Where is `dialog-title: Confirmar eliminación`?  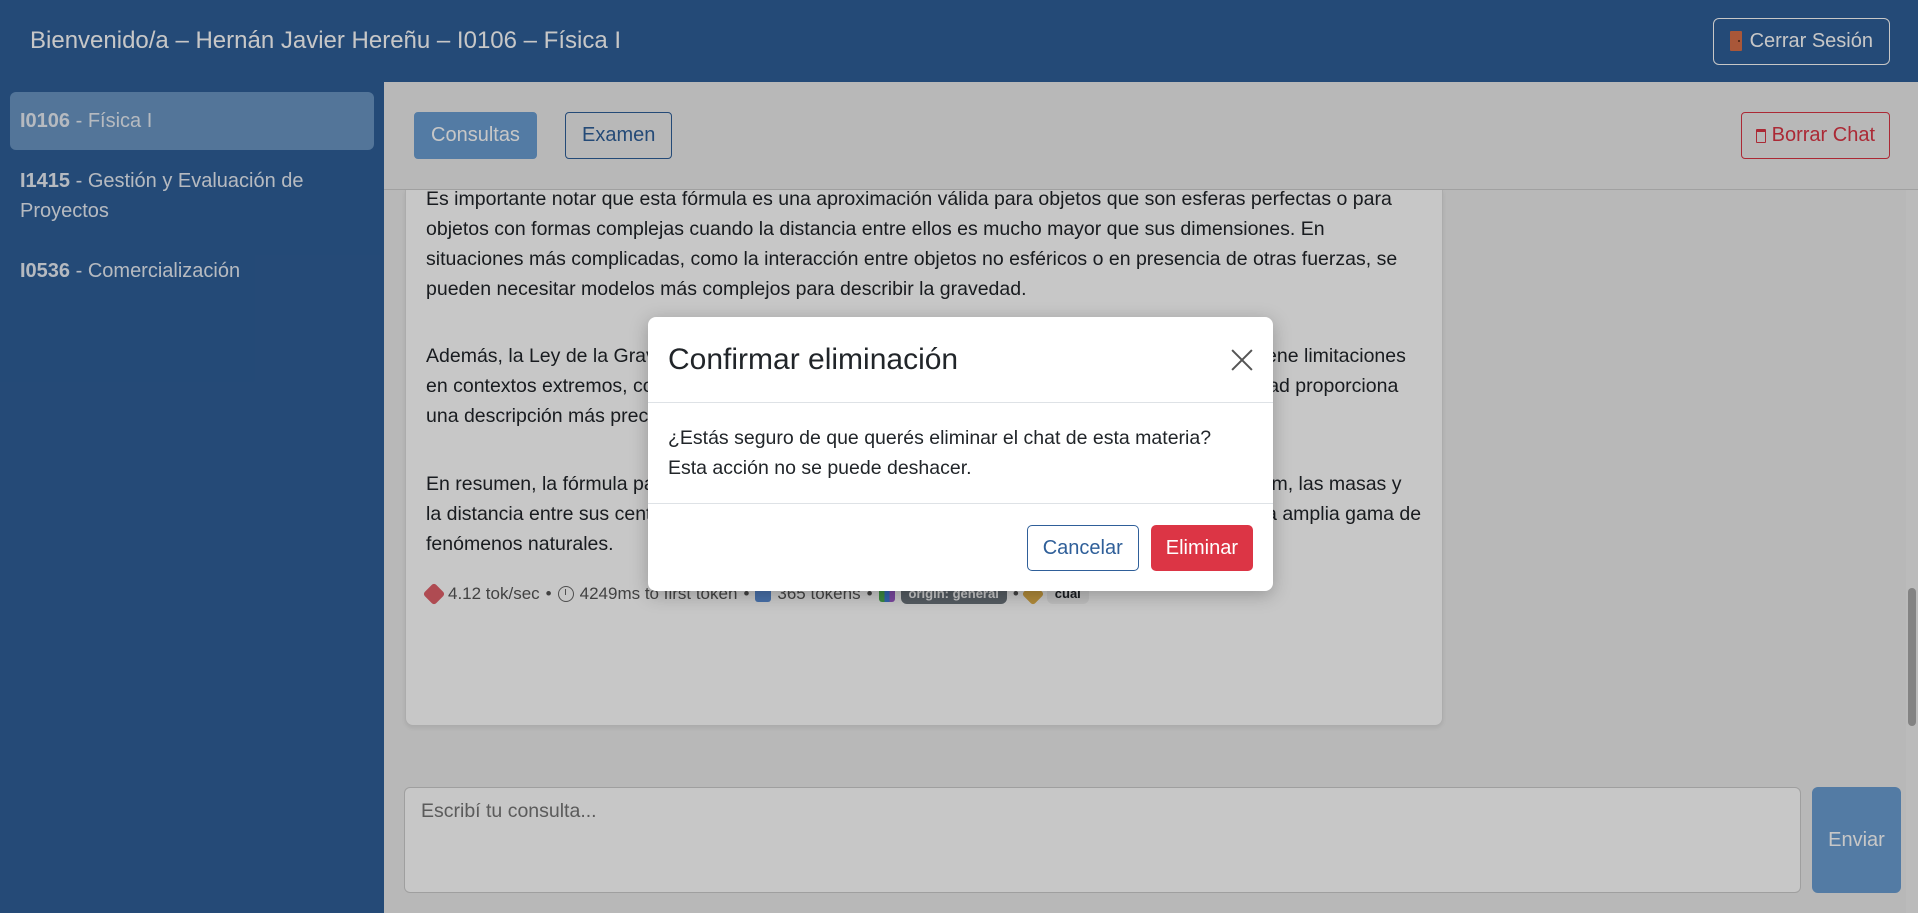 dialog-title: Confirmar eliminación is located at coordinates (813, 359).